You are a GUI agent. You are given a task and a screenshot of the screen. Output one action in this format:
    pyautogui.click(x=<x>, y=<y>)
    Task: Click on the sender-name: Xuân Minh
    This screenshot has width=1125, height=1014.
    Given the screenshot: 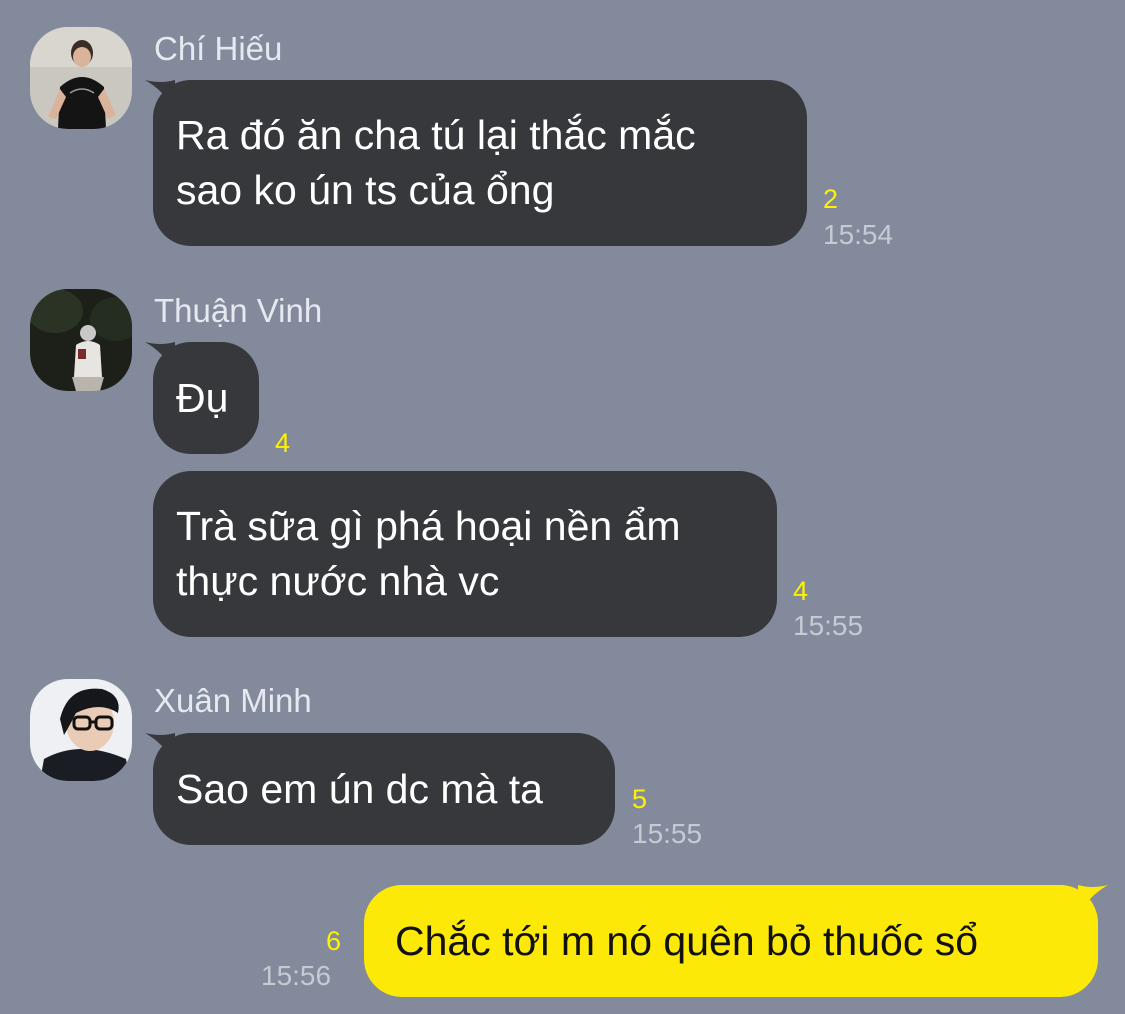 What is the action you would take?
    pyautogui.click(x=233, y=700)
    